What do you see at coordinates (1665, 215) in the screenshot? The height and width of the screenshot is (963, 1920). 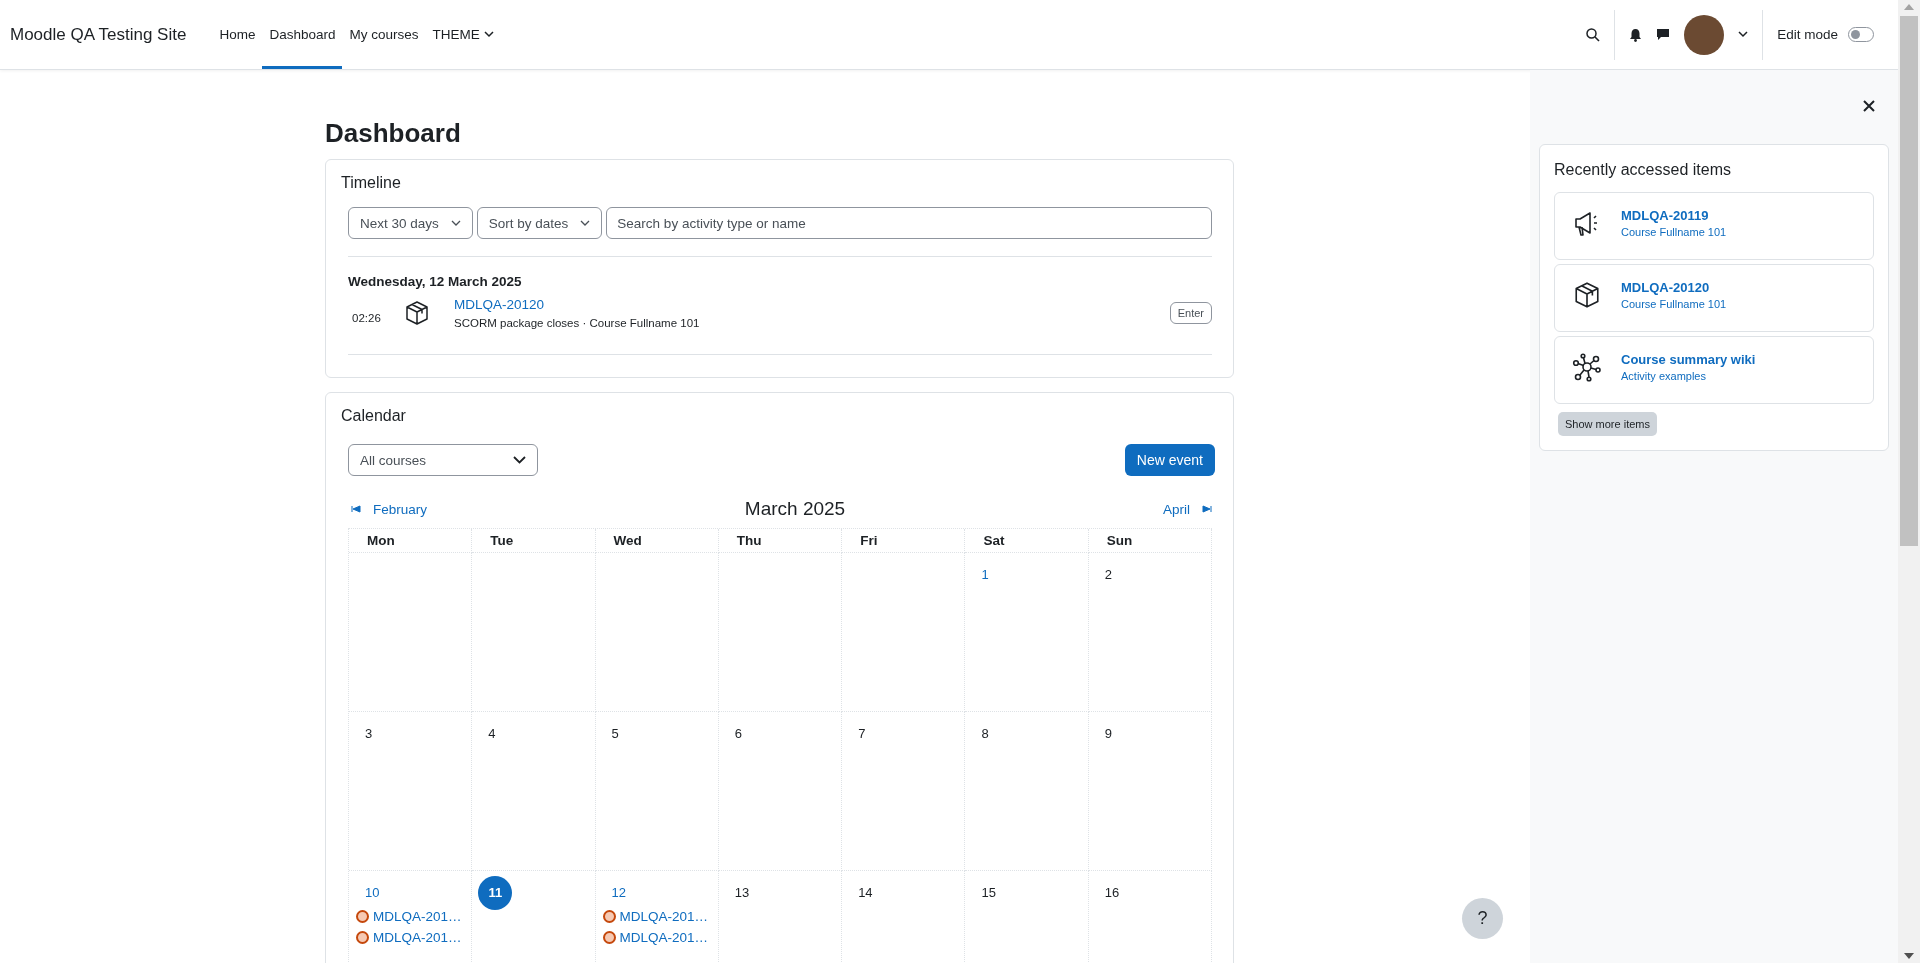 I see `item-title: MDLQA-20119` at bounding box center [1665, 215].